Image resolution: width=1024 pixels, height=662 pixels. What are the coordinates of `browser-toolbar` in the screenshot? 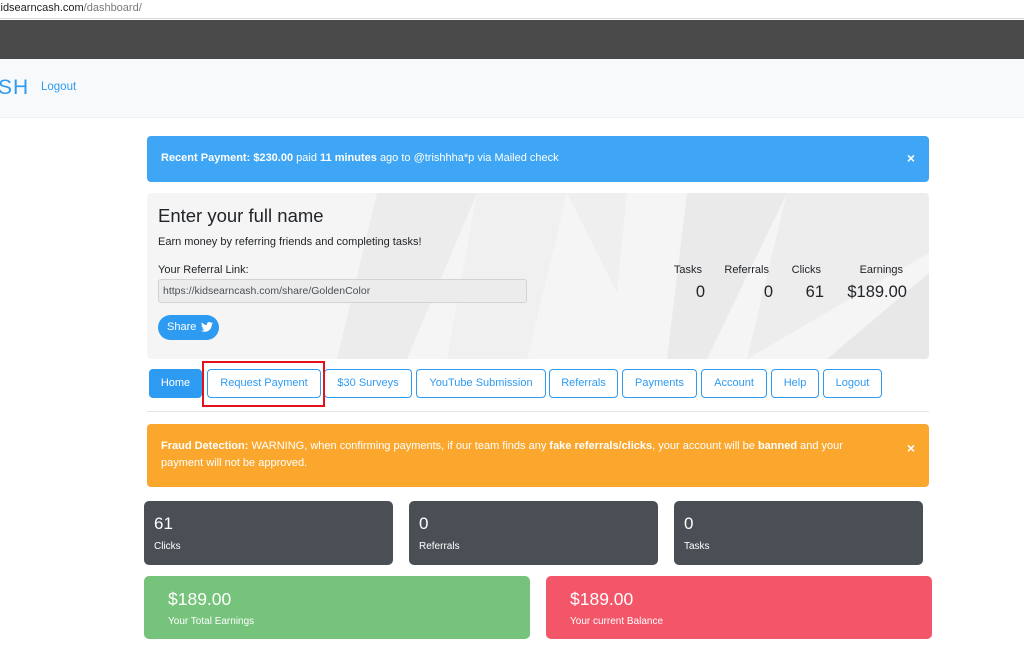 It's located at (512, 39).